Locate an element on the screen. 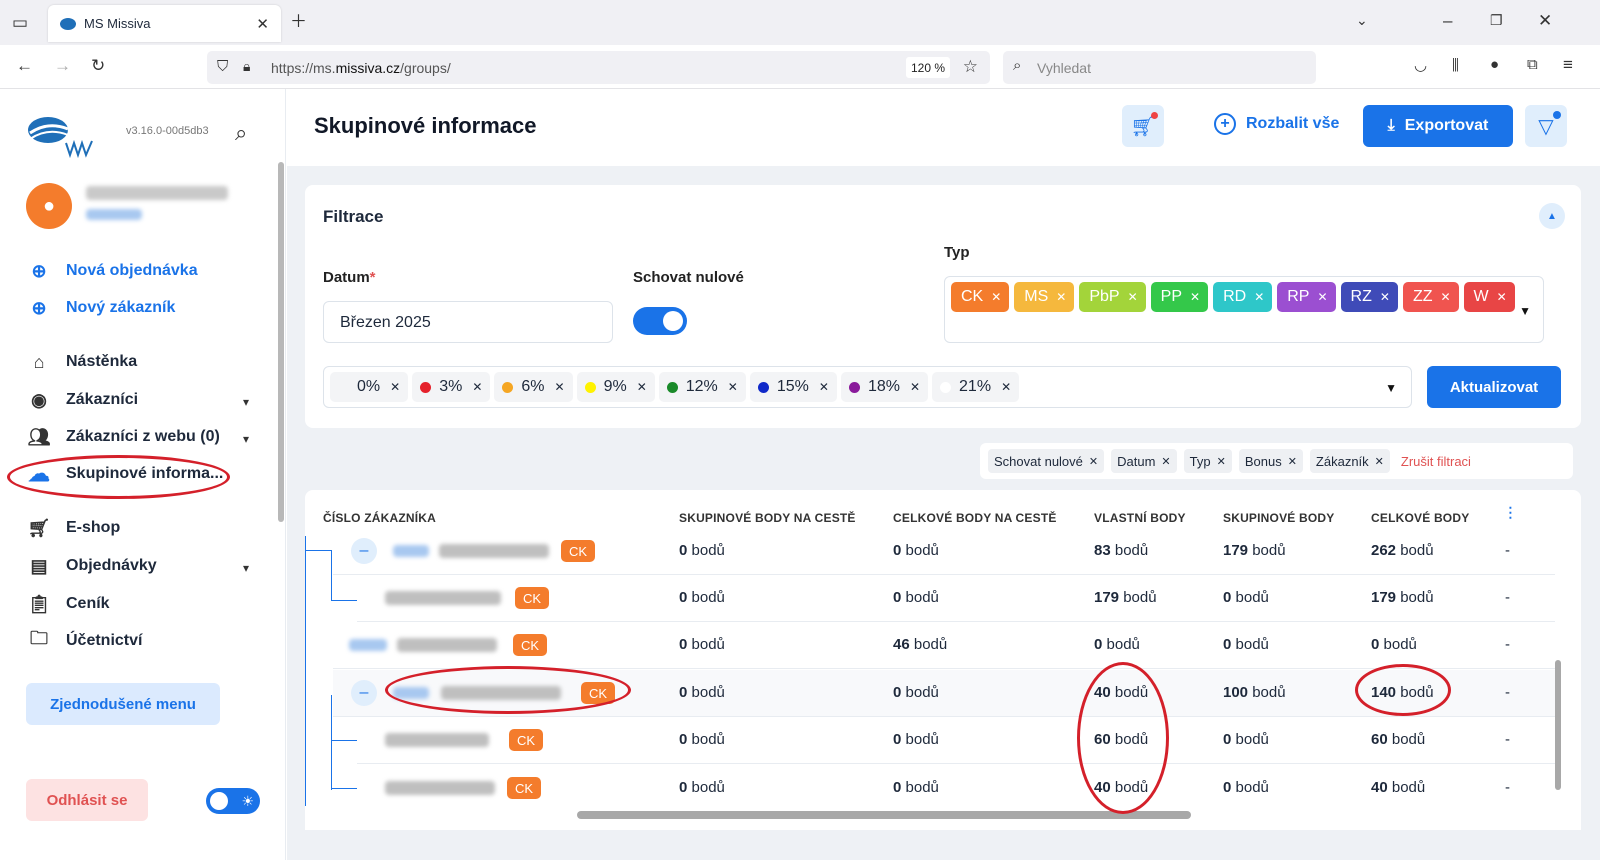  sidebar-item-orders: ▤ Objednávky is located at coordinates (91, 566).